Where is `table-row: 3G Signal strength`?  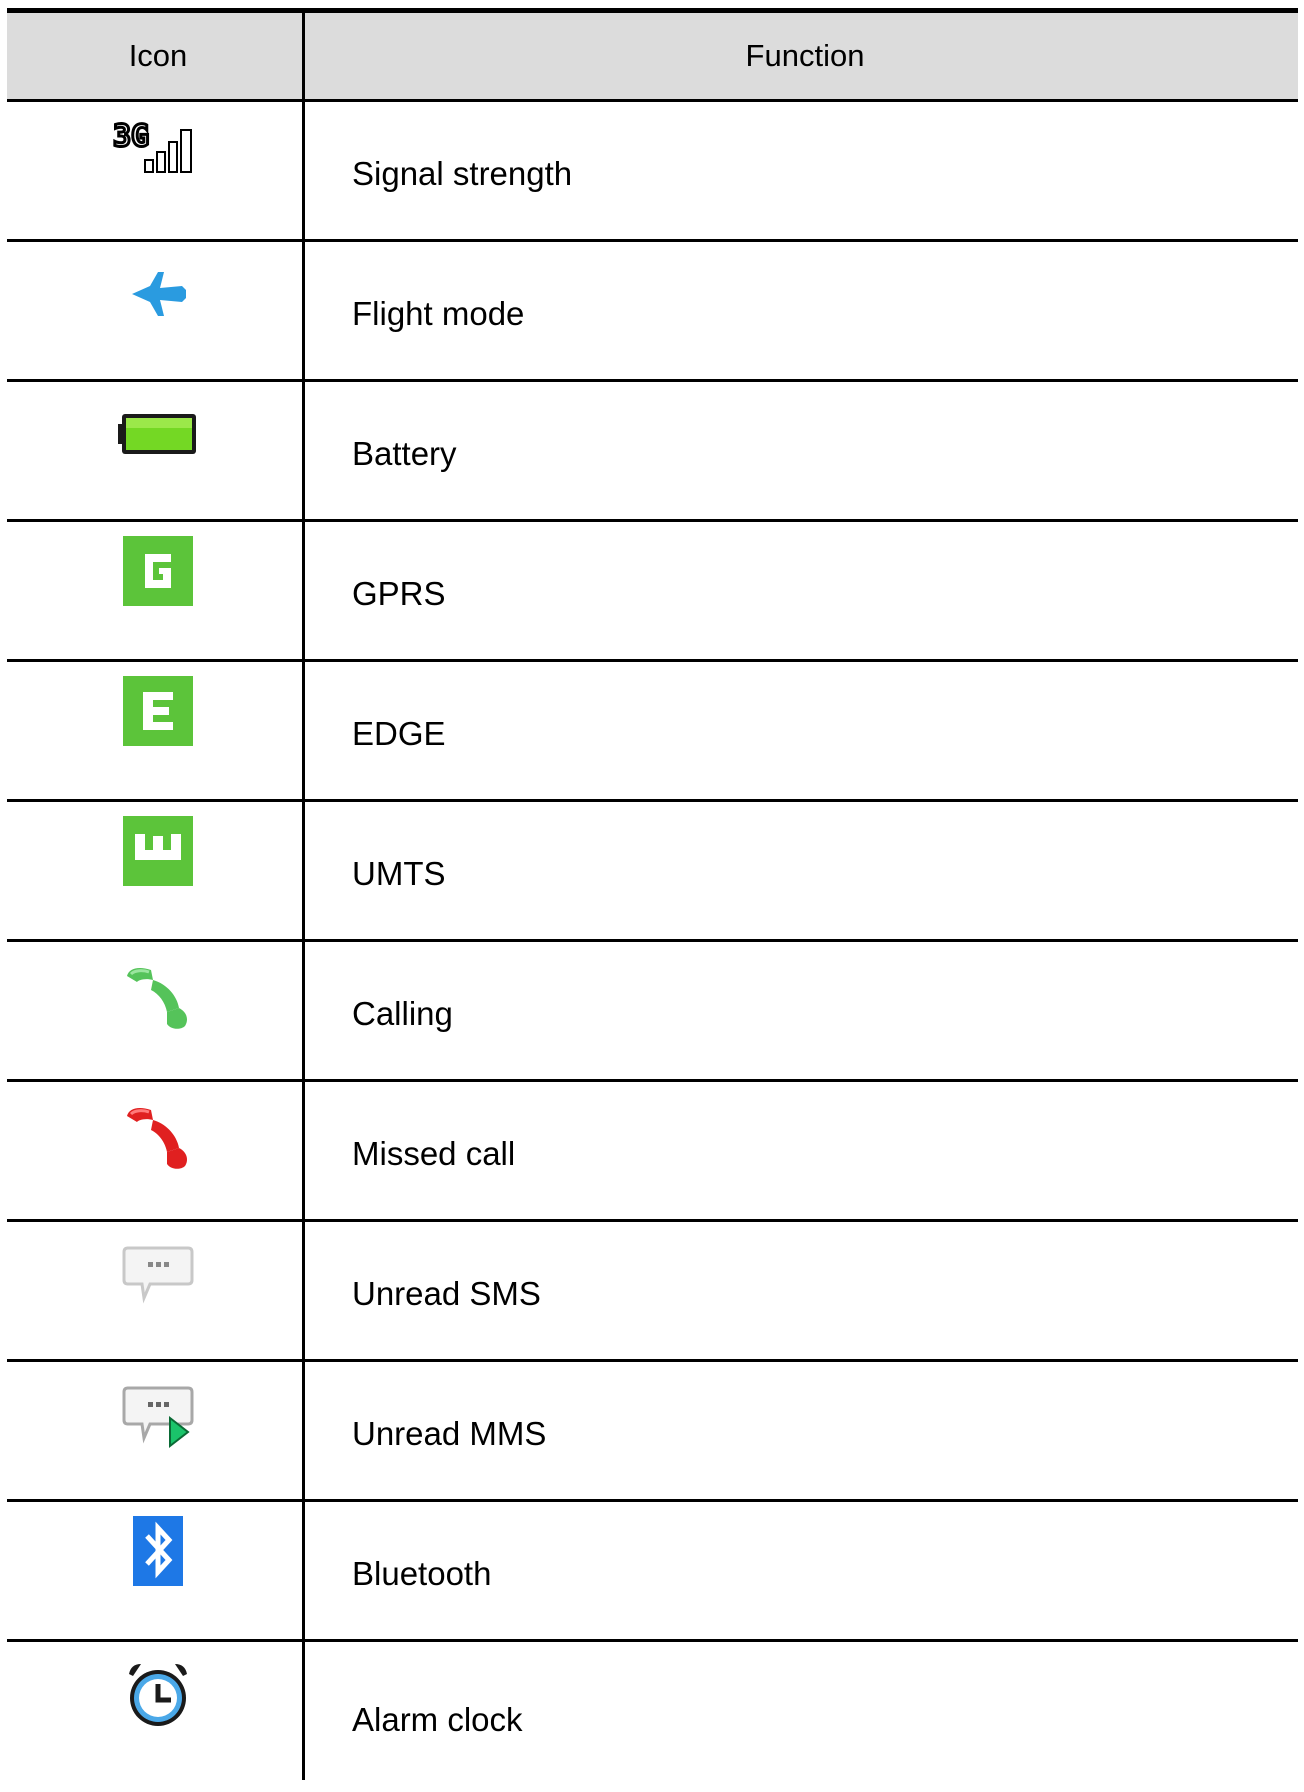 table-row: 3G Signal strength is located at coordinates (652, 172).